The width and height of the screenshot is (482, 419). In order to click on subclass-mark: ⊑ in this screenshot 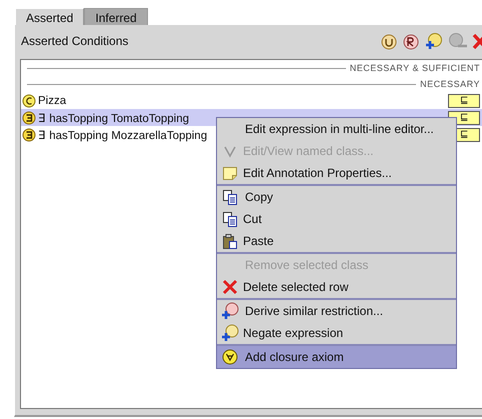, I will do `click(464, 101)`.